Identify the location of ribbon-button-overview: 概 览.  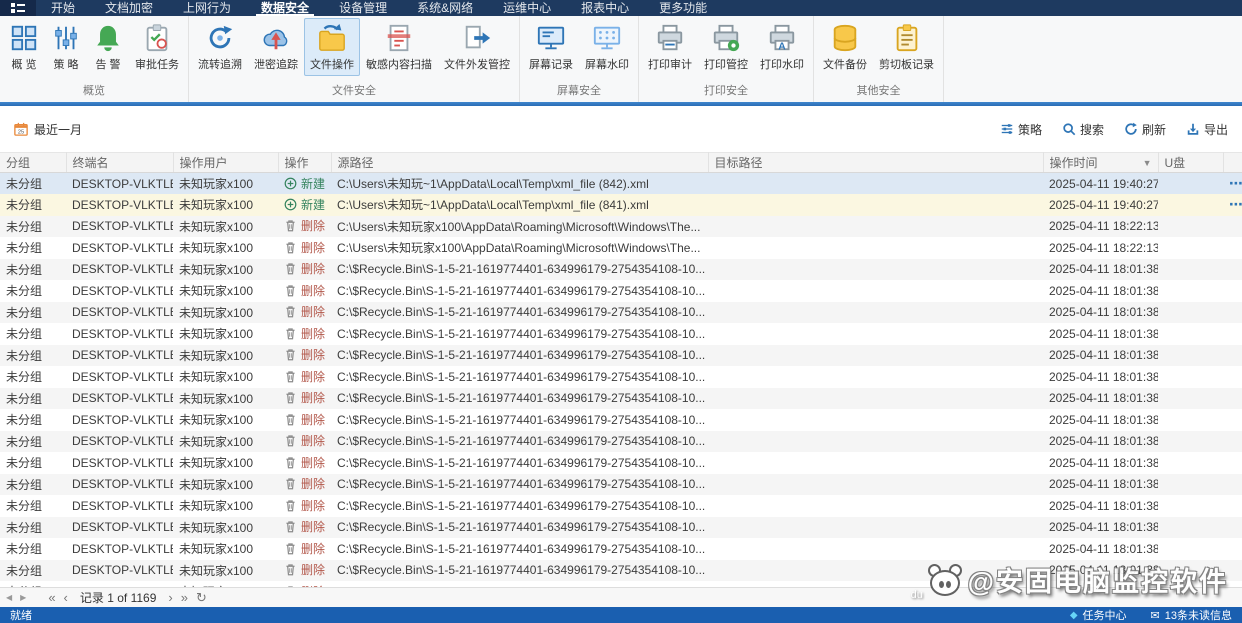
(24, 47).